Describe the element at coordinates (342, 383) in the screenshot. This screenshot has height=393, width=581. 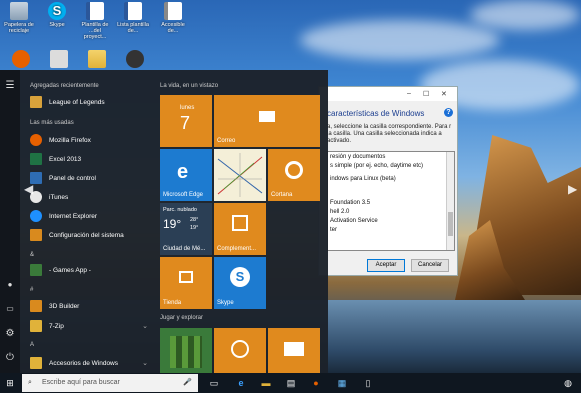
I see `control-panel-taskbar-icon: ▦` at that location.